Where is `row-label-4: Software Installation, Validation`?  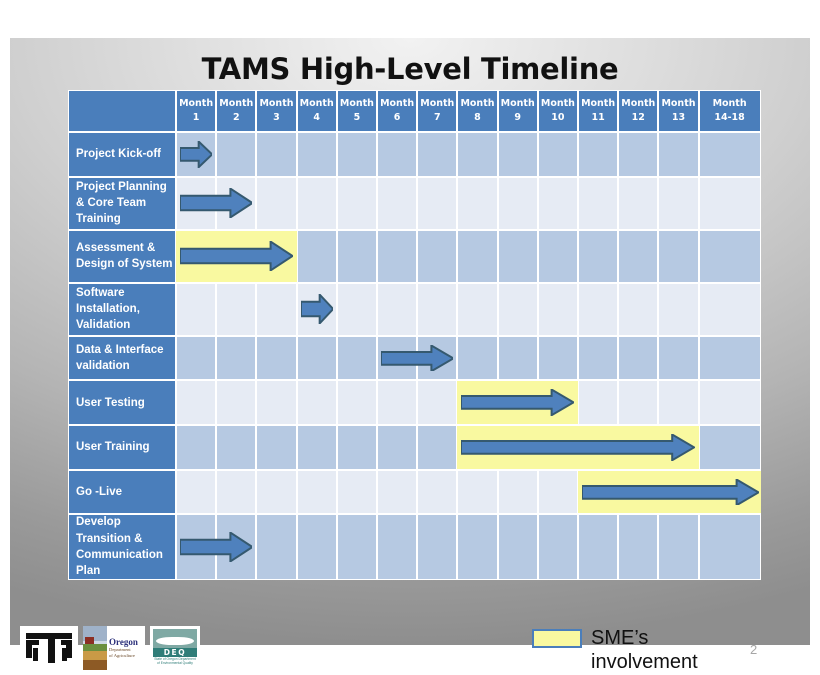 row-label-4: Software Installation, Validation is located at coordinates (122, 309).